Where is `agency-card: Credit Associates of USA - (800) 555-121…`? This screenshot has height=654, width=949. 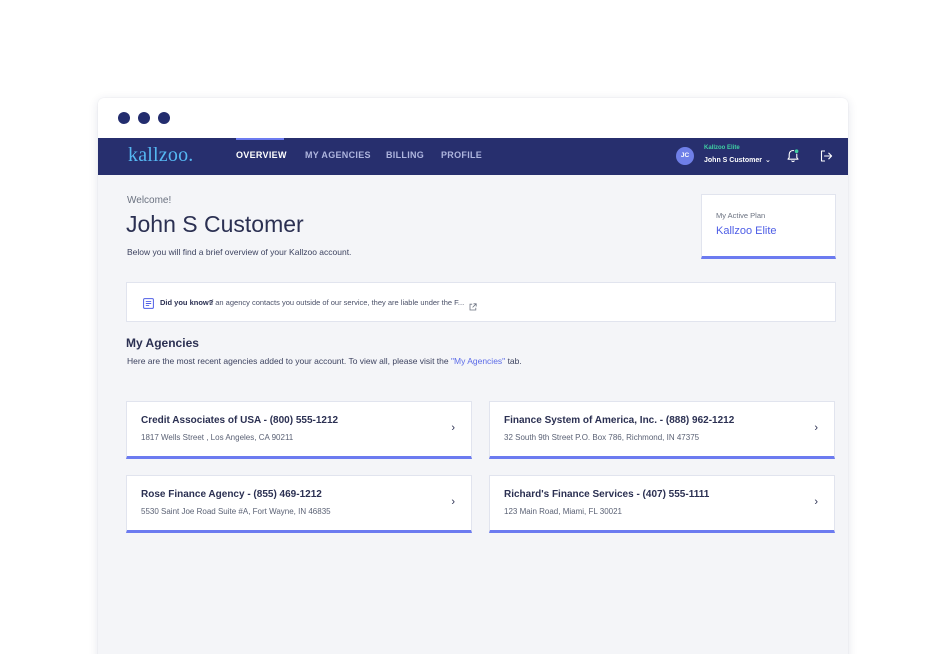
agency-card: Credit Associates of USA - (800) 555-121… is located at coordinates (299, 430).